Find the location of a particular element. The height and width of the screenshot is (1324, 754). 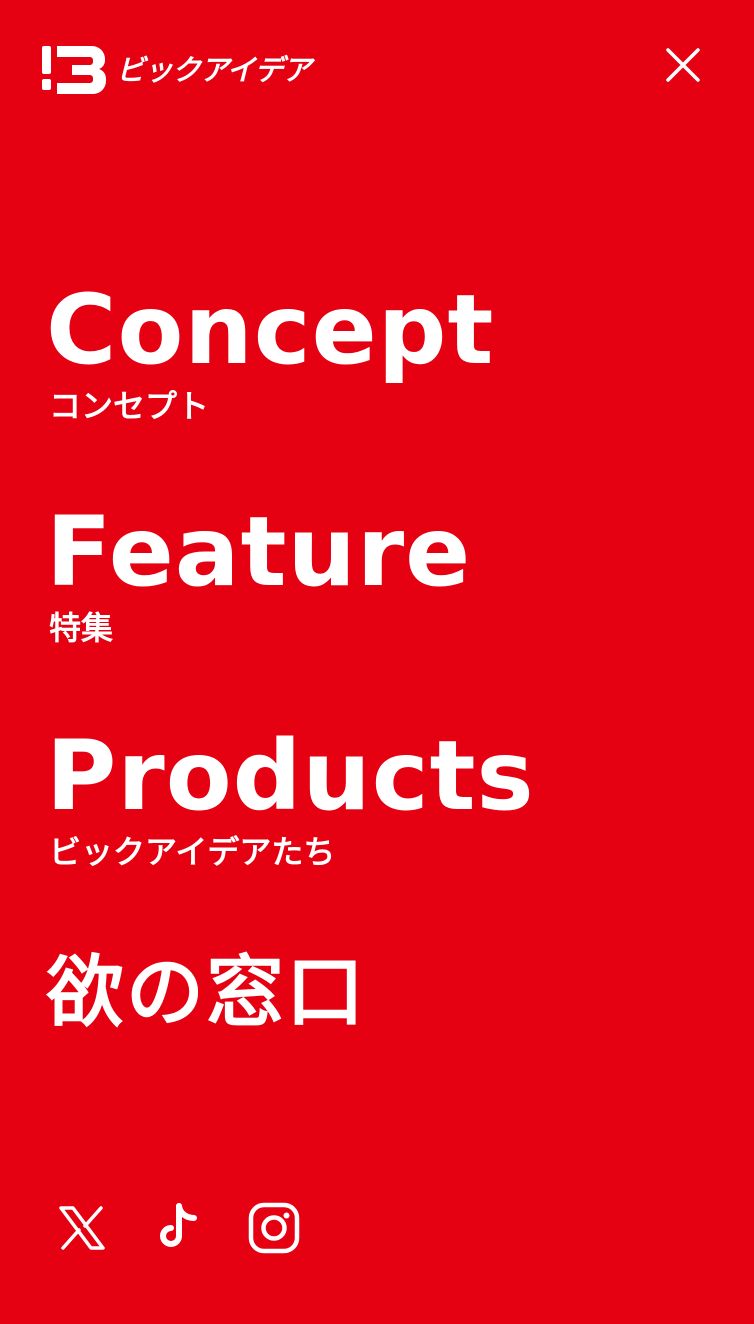

nav-item-title: 欲の窓口 is located at coordinates (206, 993).